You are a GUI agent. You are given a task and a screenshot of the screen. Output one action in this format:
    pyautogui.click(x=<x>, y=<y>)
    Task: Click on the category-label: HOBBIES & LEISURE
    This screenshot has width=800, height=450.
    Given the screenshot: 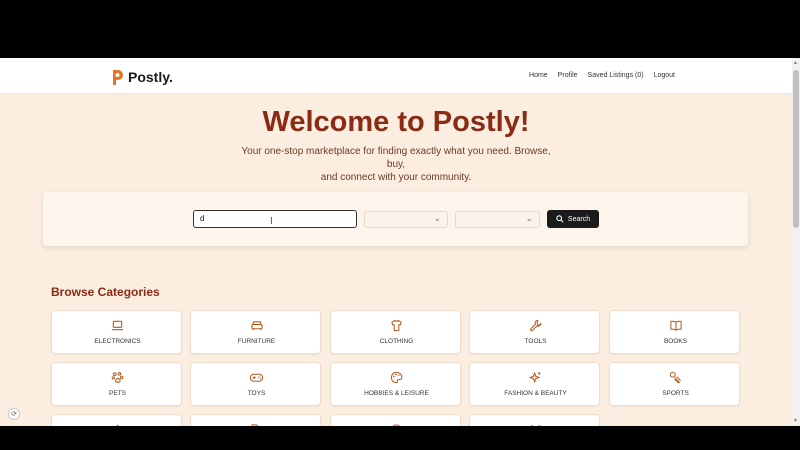 What is the action you would take?
    pyautogui.click(x=396, y=393)
    